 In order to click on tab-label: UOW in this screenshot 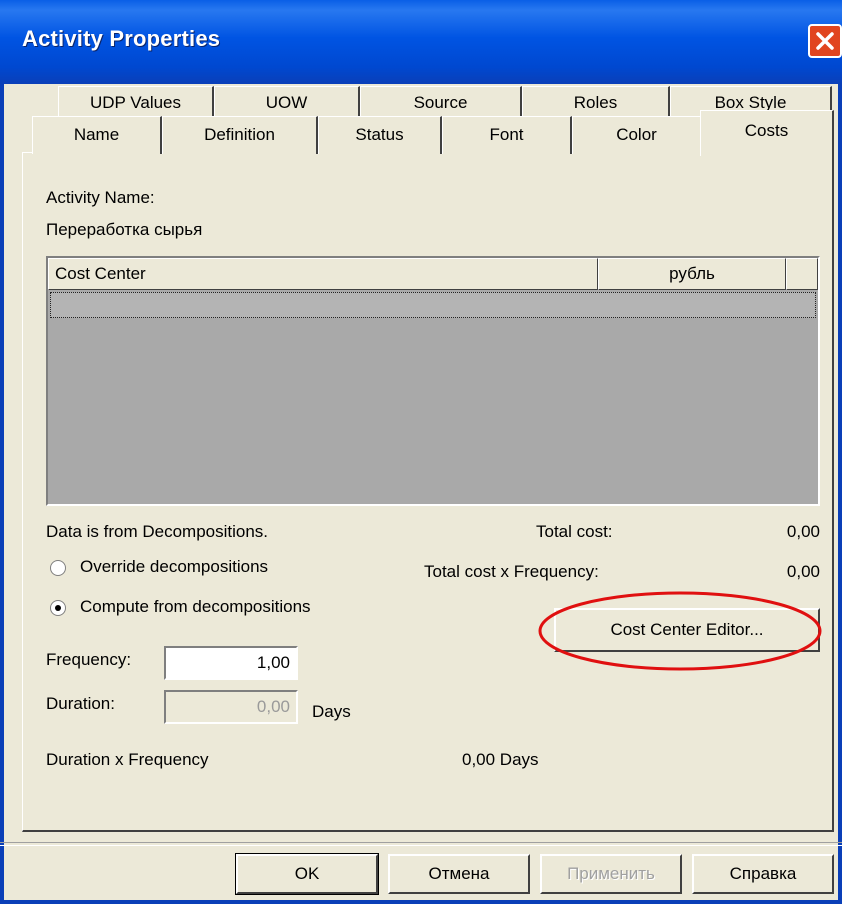, I will do `click(286, 102)`.